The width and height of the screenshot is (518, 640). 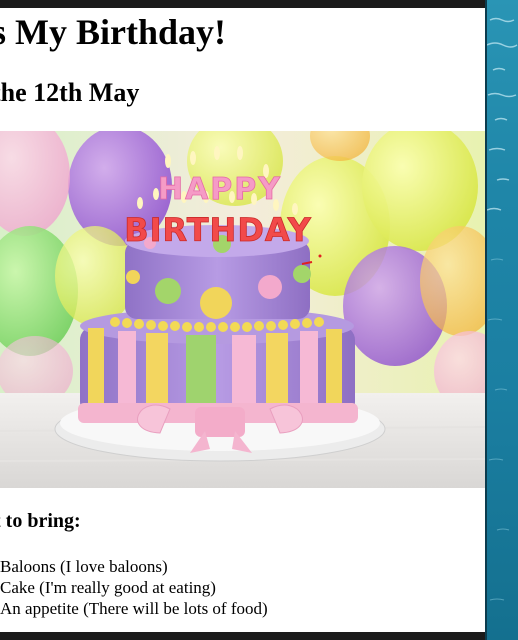 I want to click on desktop-wallpaper-strip, so click(x=501, y=320).